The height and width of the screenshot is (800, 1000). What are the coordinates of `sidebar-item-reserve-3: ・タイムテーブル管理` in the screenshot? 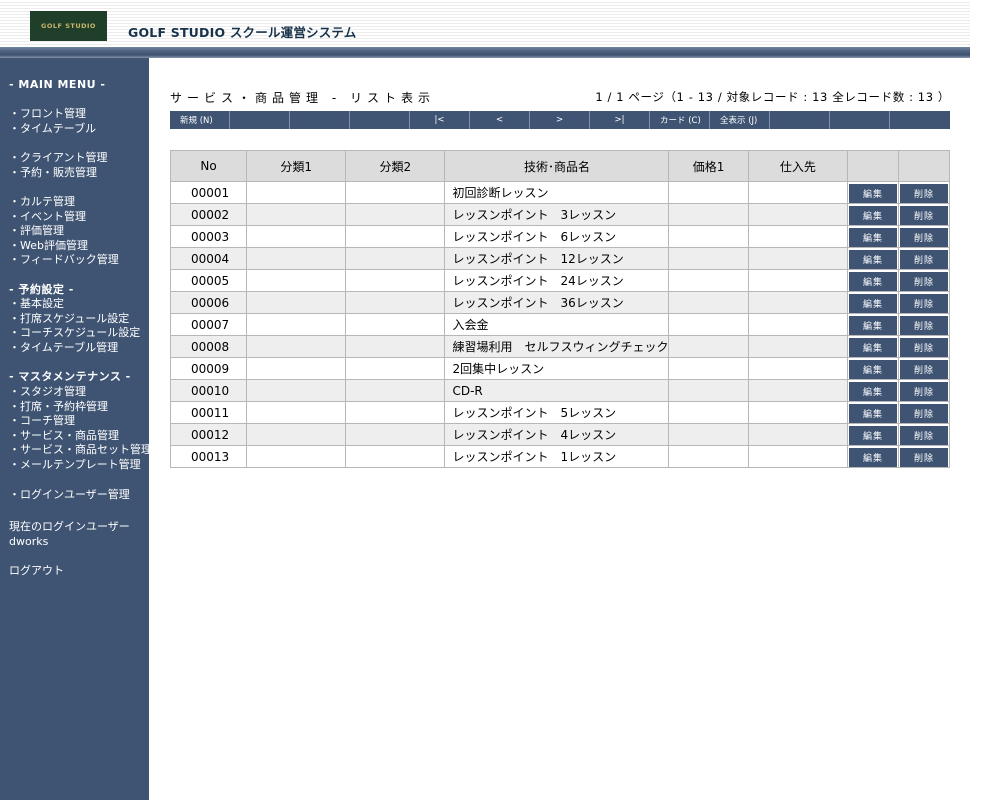 It's located at (74, 348).